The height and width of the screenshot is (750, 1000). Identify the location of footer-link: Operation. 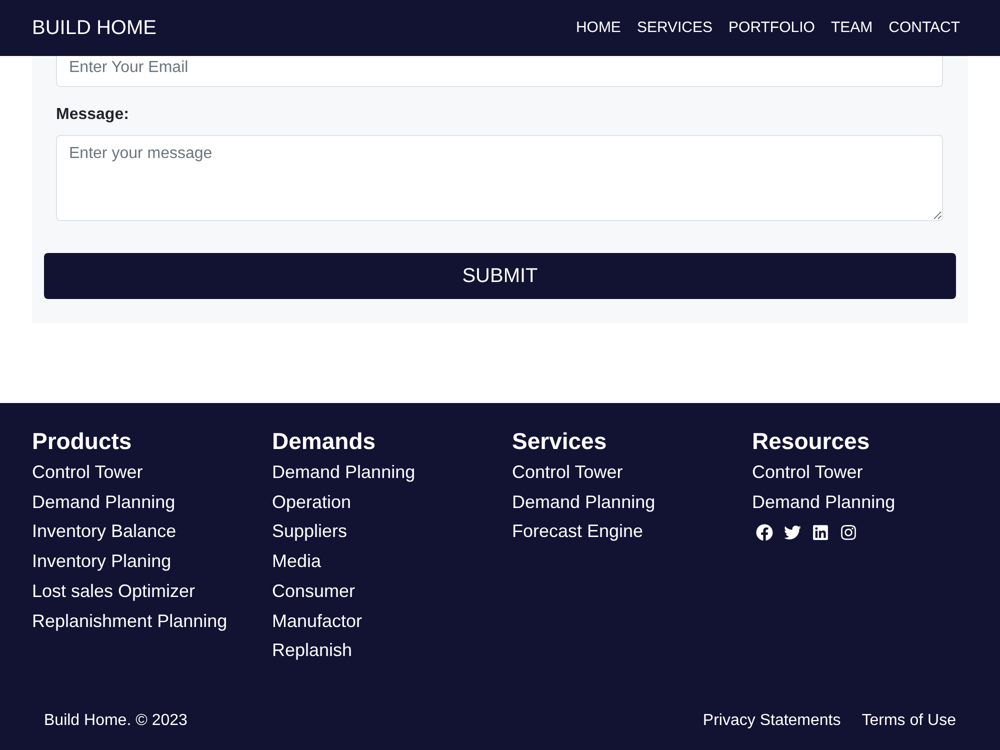
(312, 503).